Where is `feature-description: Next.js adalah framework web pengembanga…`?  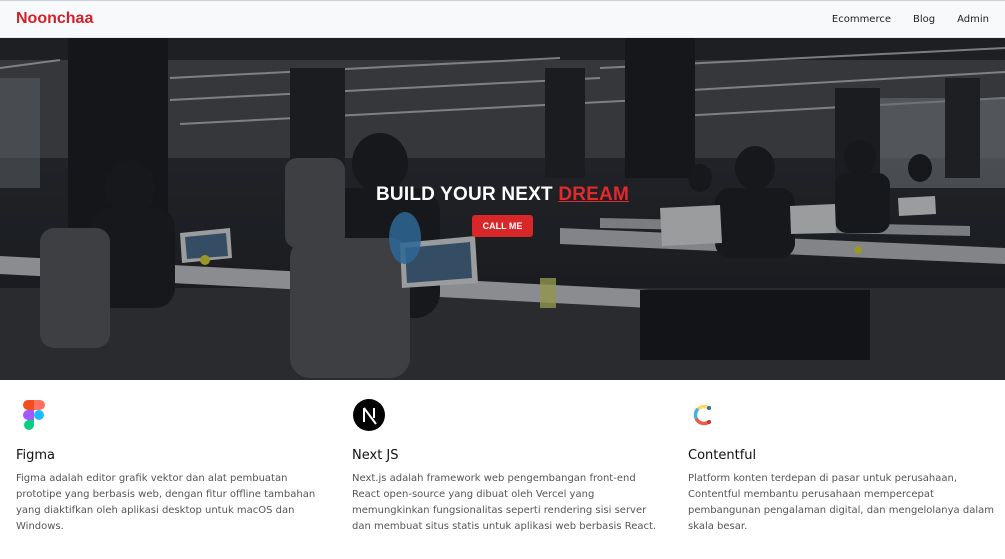
feature-description: Next.js adalah framework web pengembanga… is located at coordinates (504, 502).